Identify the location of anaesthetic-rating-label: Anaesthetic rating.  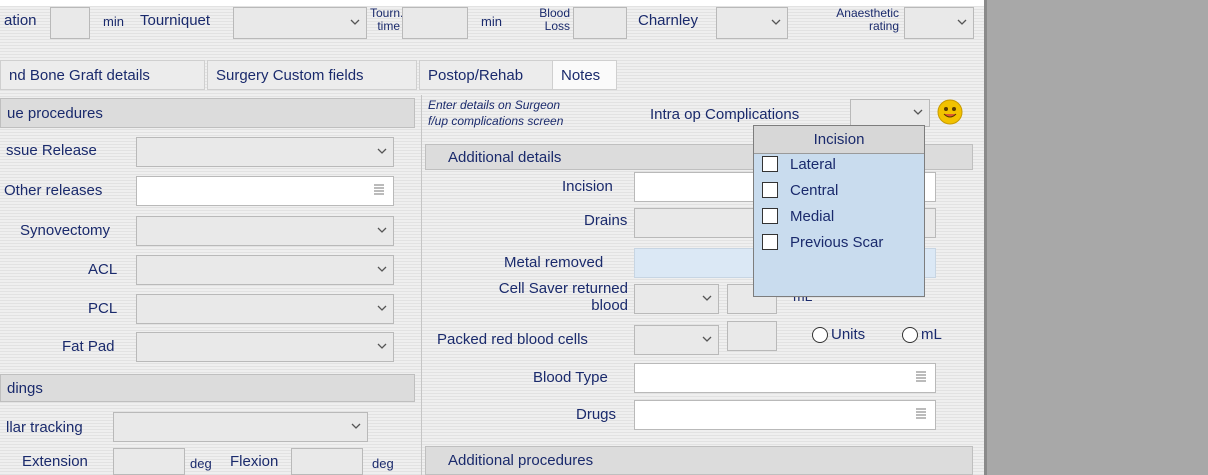
(867, 19).